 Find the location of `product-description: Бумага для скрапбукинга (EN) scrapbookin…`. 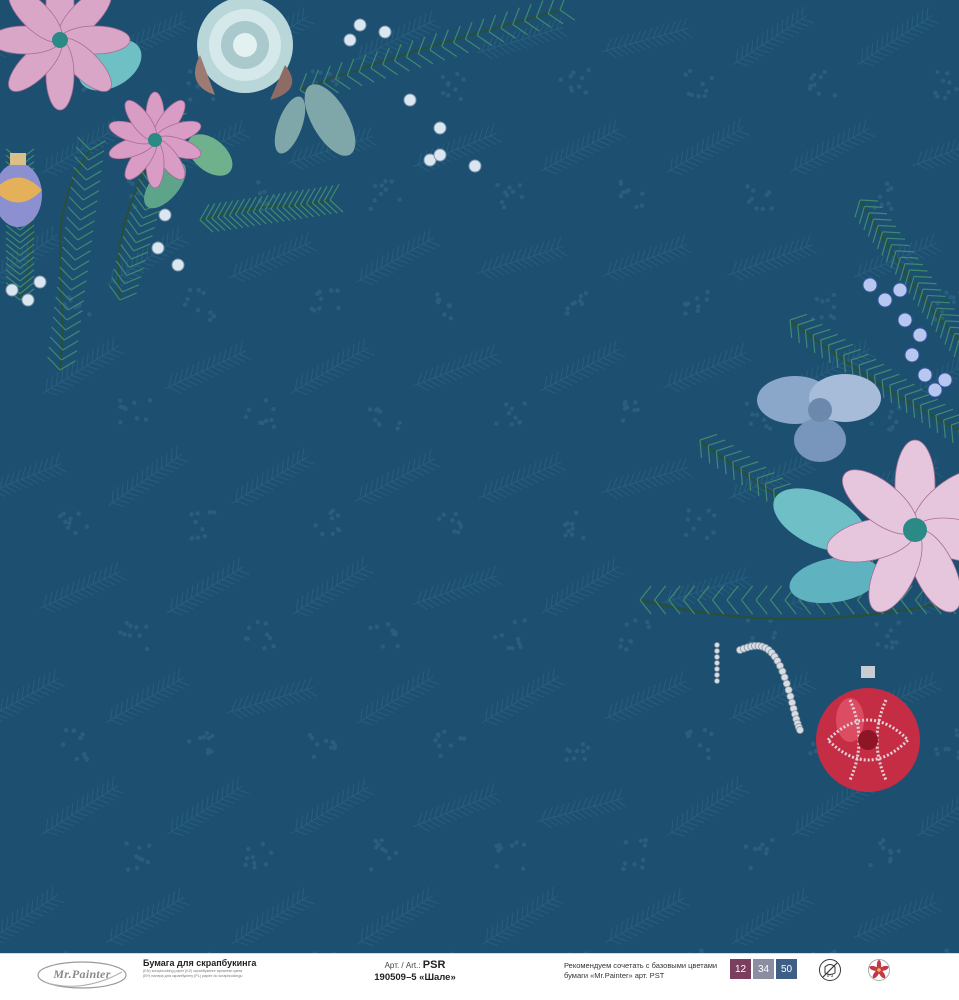

product-description: Бумага для скрапбукинга (EN) scrapbookin… is located at coordinates (233, 968).